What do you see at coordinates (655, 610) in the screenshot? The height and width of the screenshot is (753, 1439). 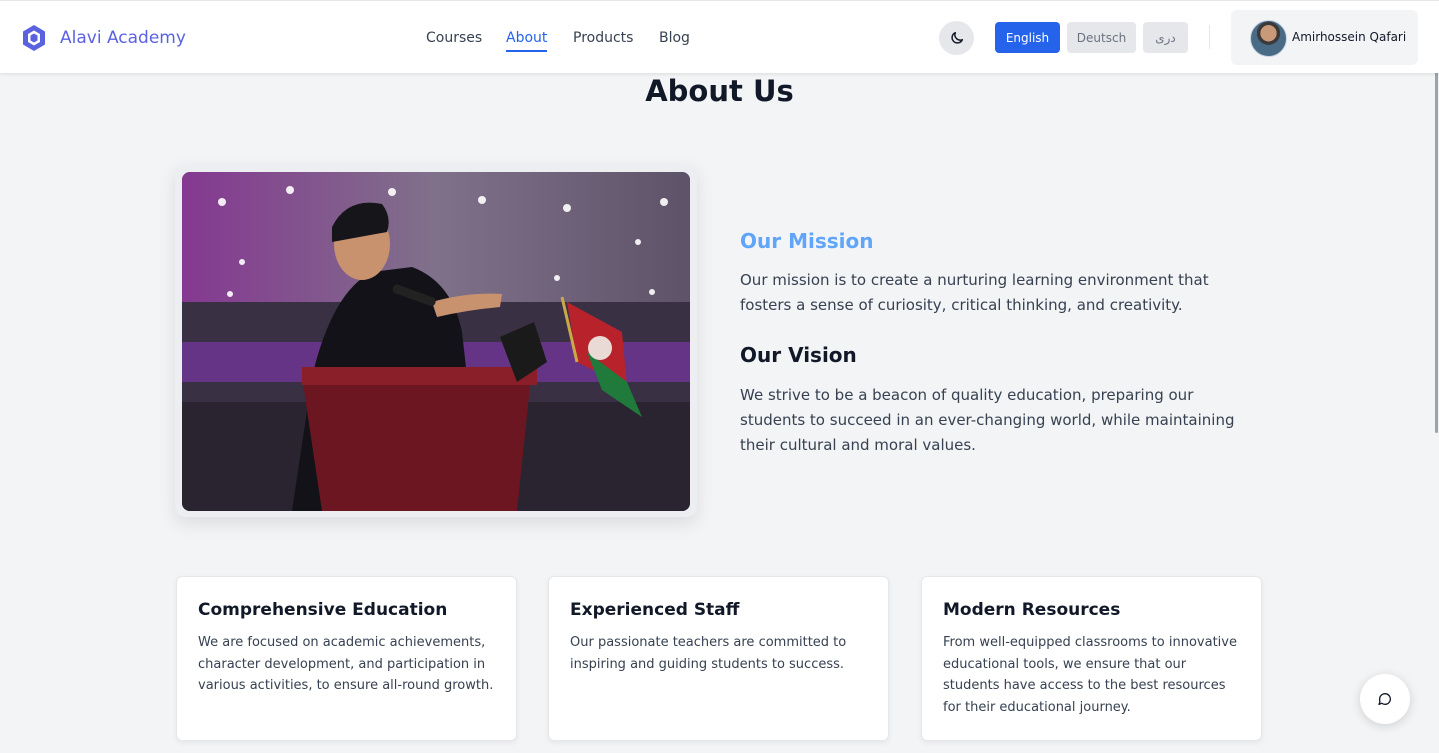 I see `card-title: Experienced Staff` at bounding box center [655, 610].